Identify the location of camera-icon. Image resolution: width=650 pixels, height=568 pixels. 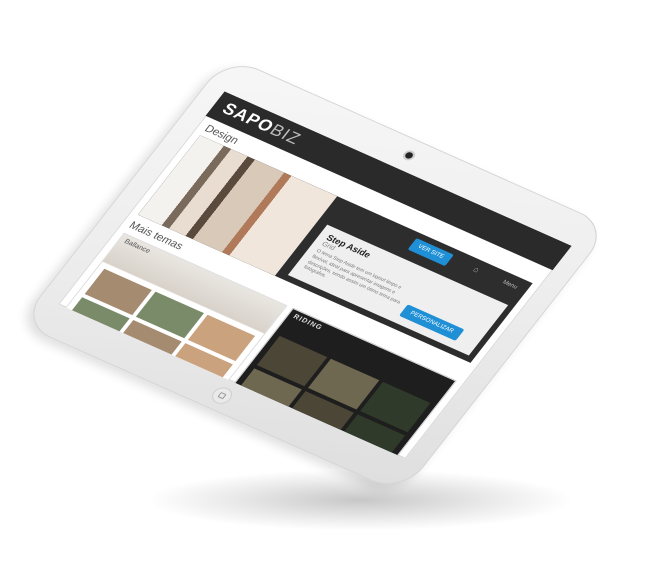
(409, 155).